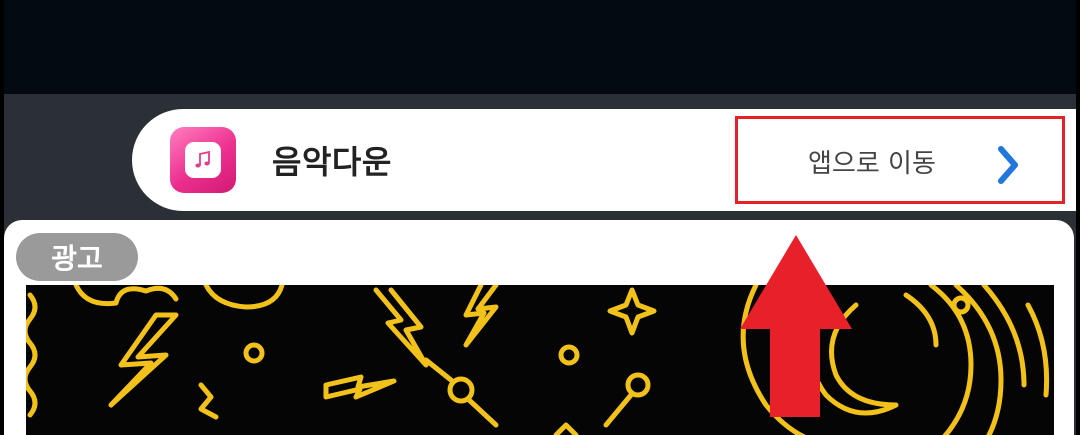 The height and width of the screenshot is (435, 1080). I want to click on go-to-app-label: 앱으로 이동, so click(872, 164).